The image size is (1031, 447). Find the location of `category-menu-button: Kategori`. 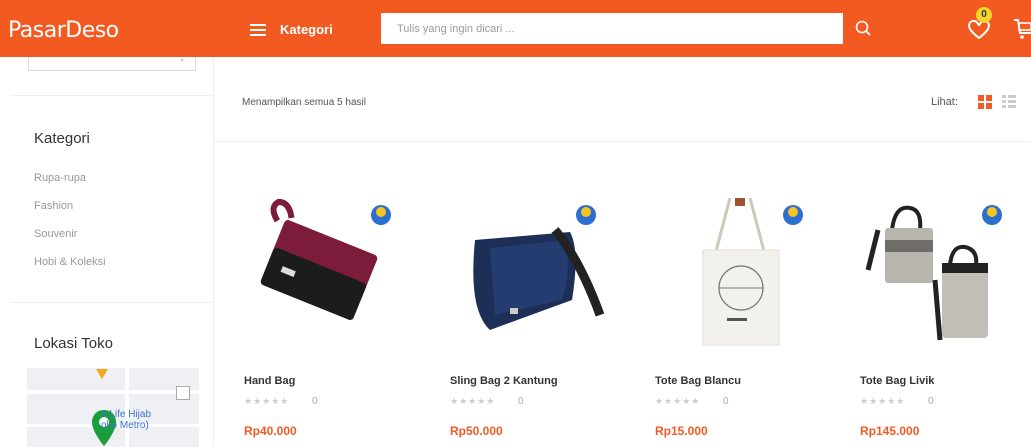

category-menu-button: Kategori is located at coordinates (291, 29).